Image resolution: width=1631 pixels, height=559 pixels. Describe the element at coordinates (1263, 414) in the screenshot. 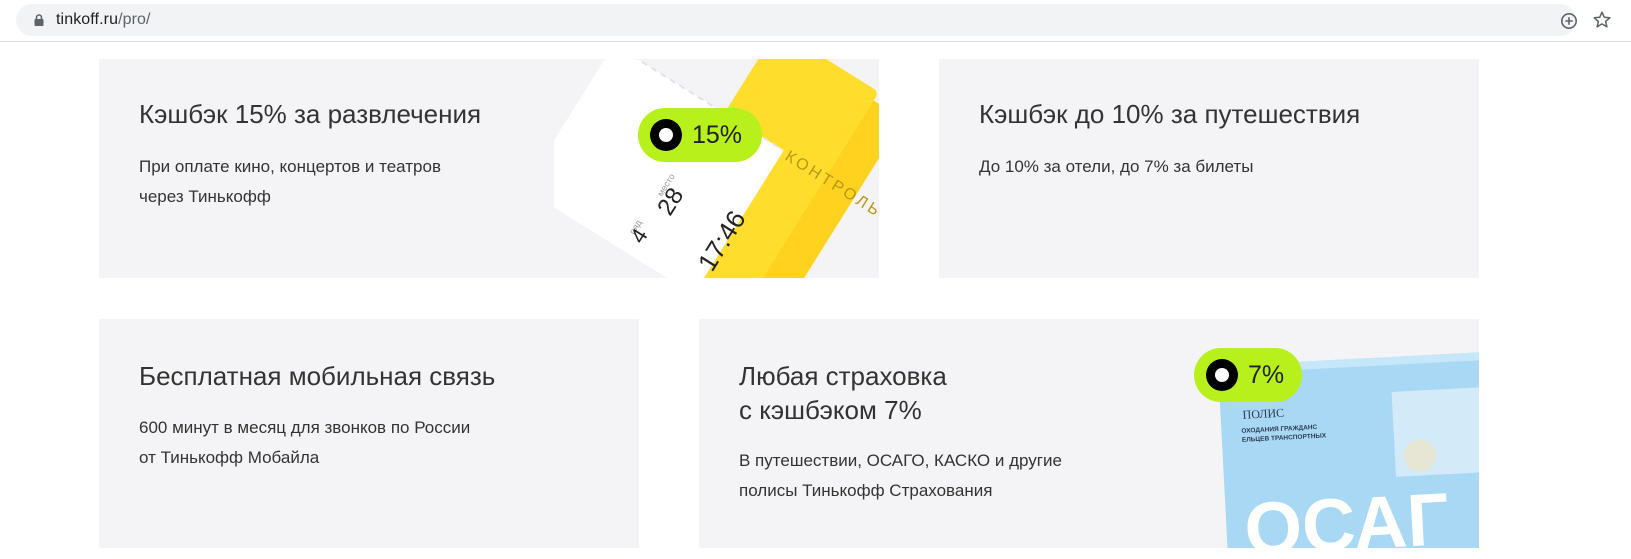

I see `policy-heading: ПОЛИС` at that location.